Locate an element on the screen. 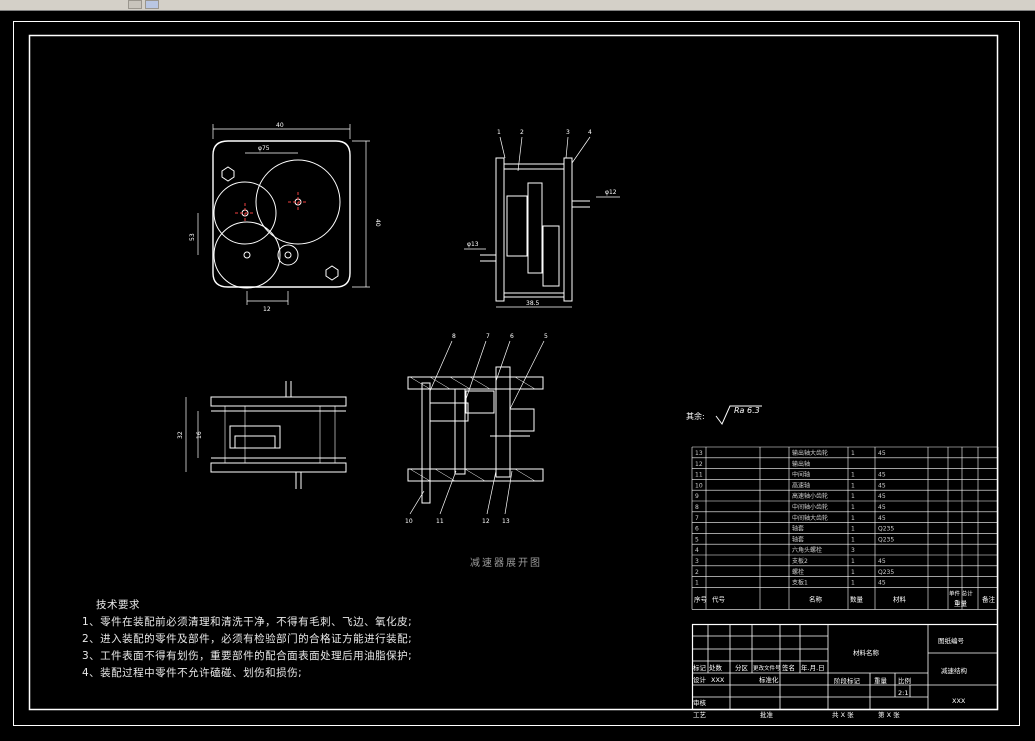 This screenshot has height=741, width=1035. tb-zone-label: 分区 is located at coordinates (742, 667).